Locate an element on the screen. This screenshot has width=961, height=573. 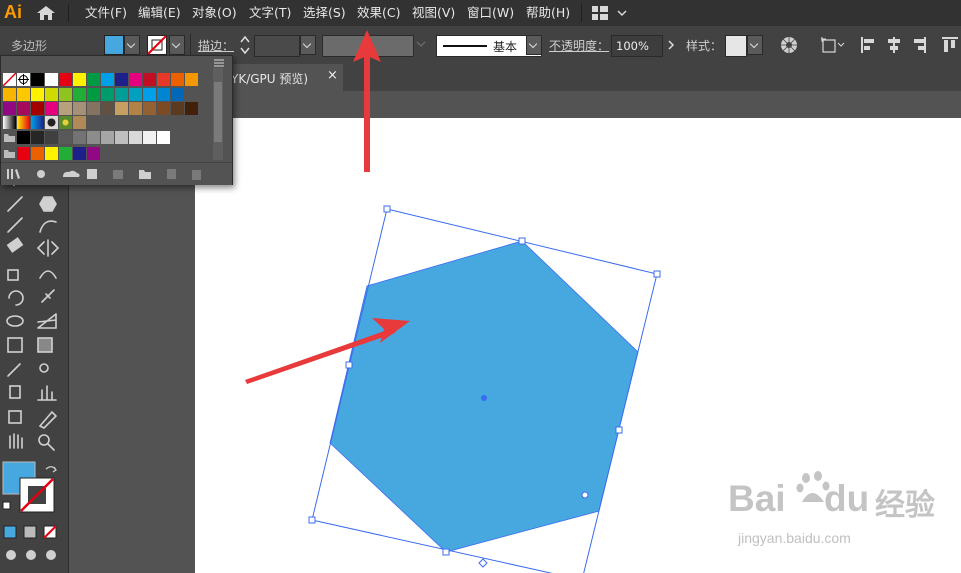
blob-brush-tool-icon is located at coordinates (48, 226).